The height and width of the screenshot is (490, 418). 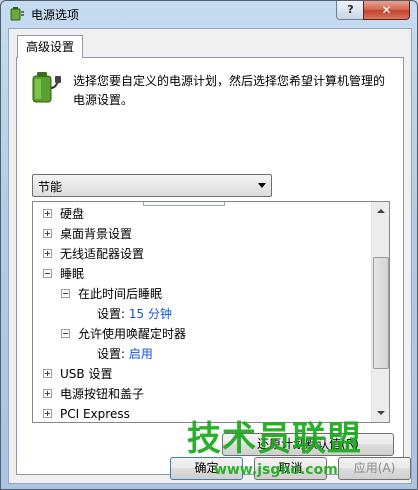 I want to click on tree-item-power-buttons-lid: 电源按钮和盖子, so click(x=93, y=394).